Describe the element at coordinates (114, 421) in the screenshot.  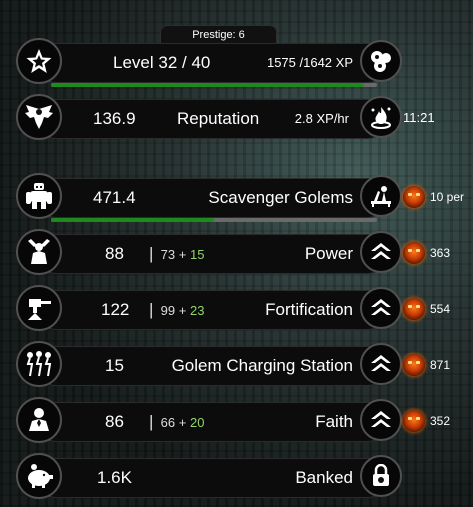
I see `faith-value: 86` at that location.